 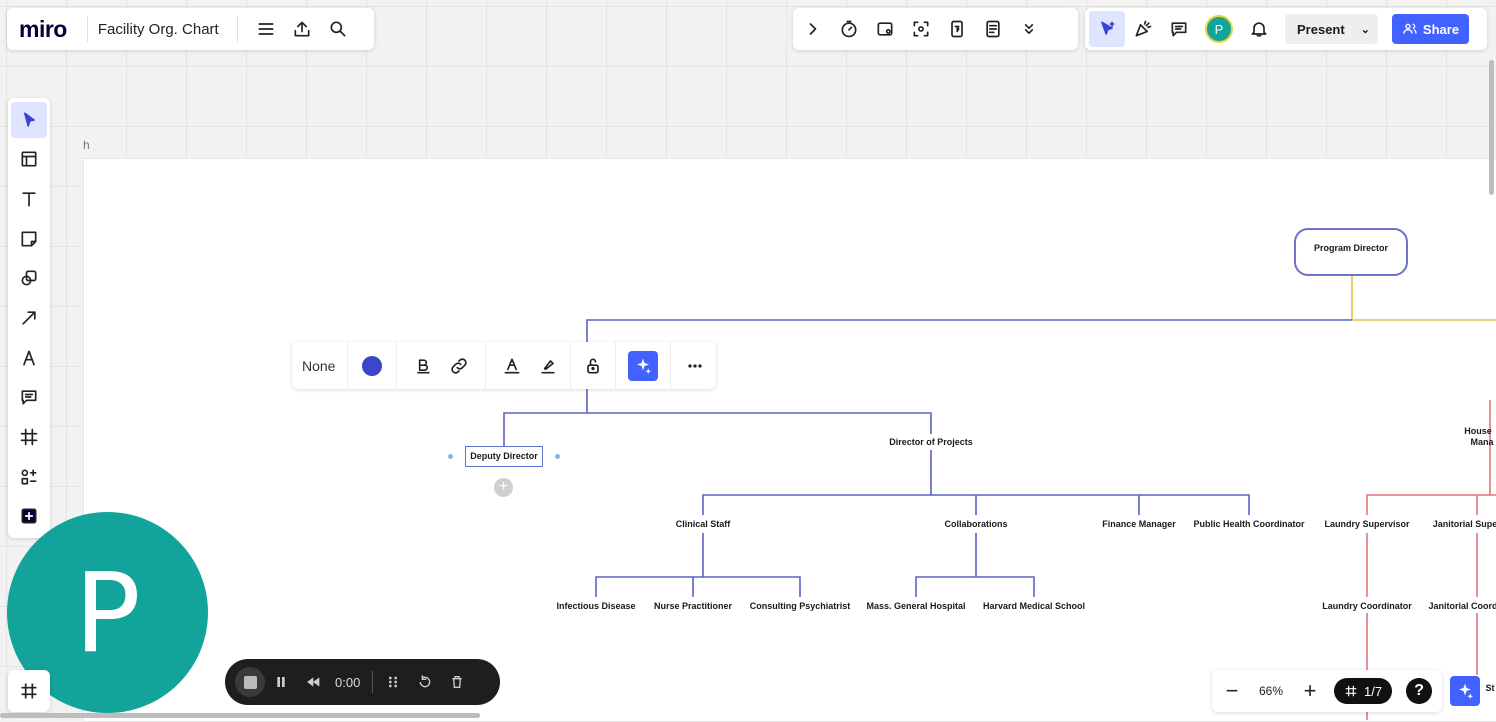 I want to click on shapes-icon, so click(x=29, y=278).